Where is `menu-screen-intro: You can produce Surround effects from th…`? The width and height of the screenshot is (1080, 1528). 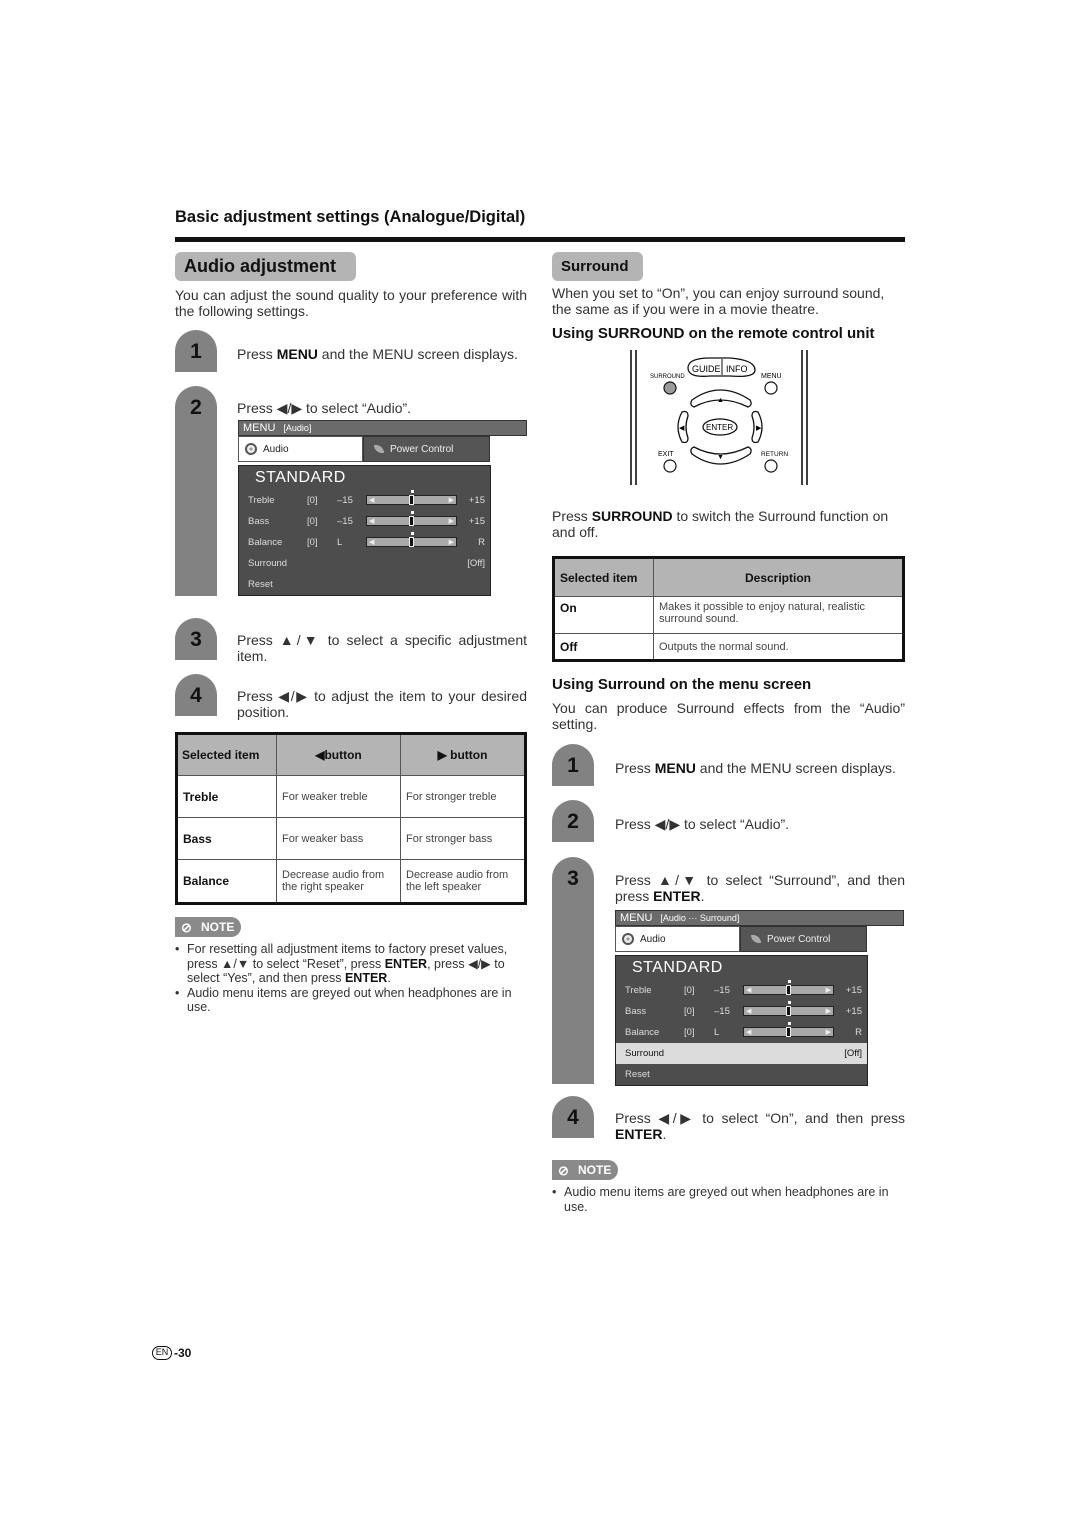
menu-screen-intro: You can produce Surround effects from th… is located at coordinates (728, 716).